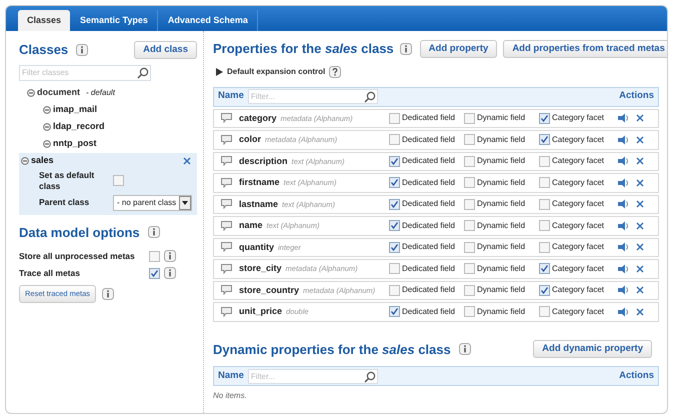  I want to click on tree-item: document, so click(58, 93).